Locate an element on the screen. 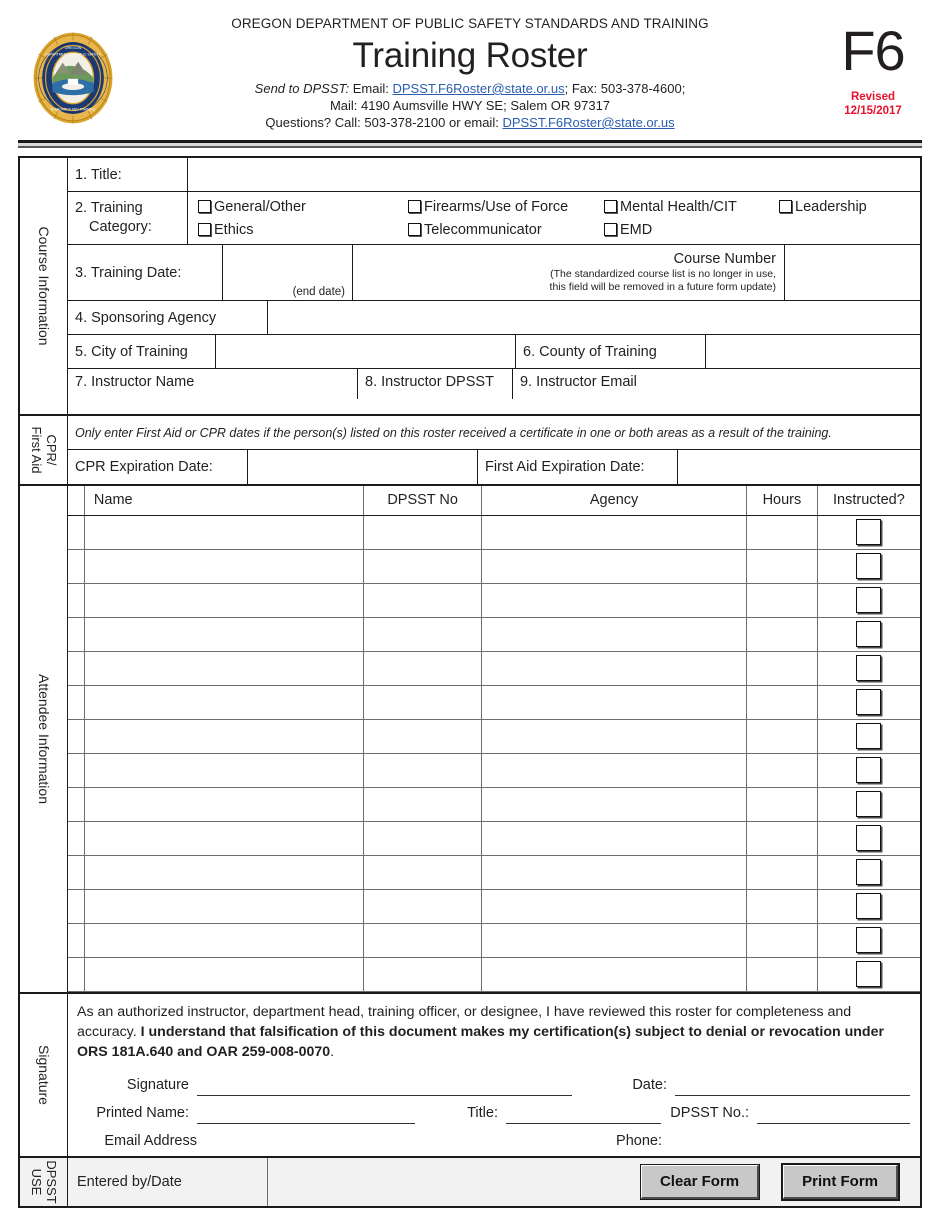 Image resolution: width=950 pixels, height=1230 pixels. instructor-dpsst-label: 8. Instructor DPSST is located at coordinates (435, 384).